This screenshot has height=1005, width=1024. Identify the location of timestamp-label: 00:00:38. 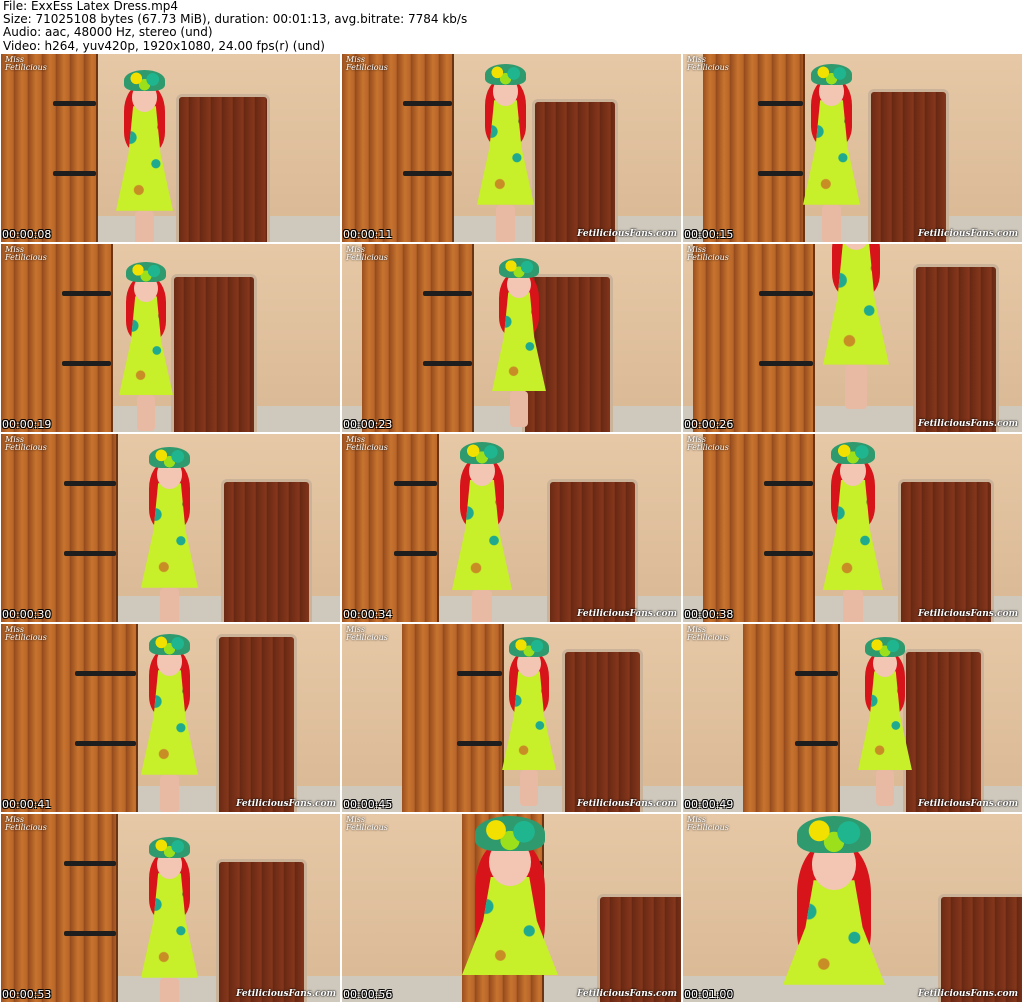
(709, 614).